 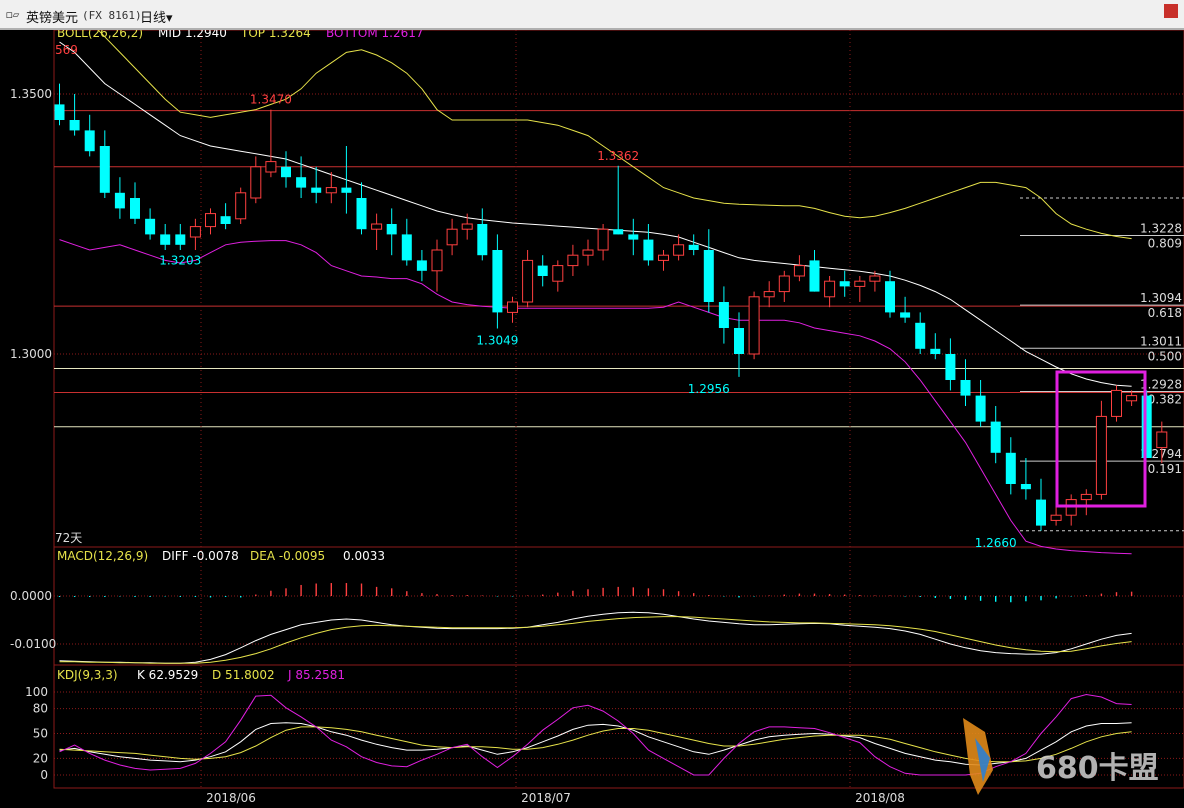 What do you see at coordinates (40, 758) in the screenshot?
I see `kdj-axis-label: 20` at bounding box center [40, 758].